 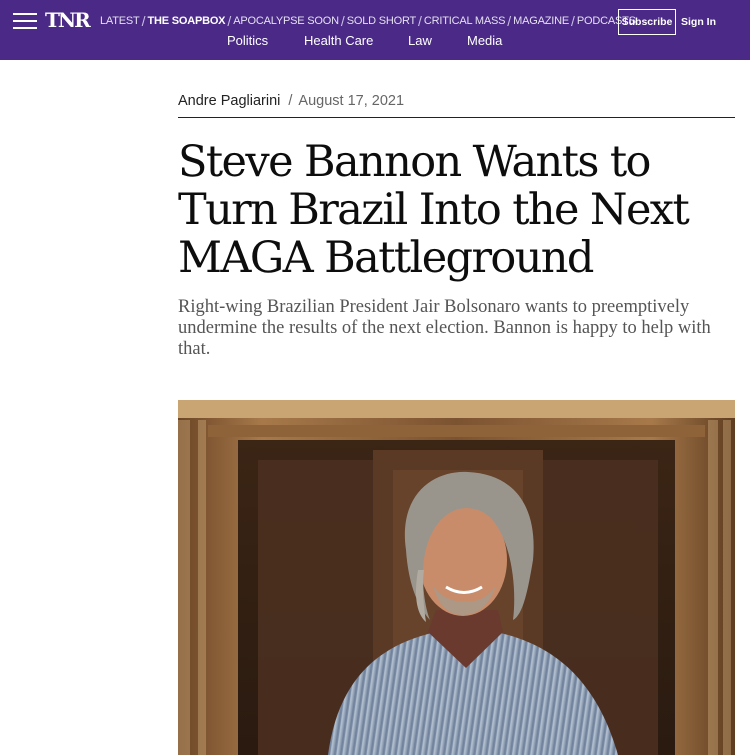 What do you see at coordinates (382, 21) in the screenshot?
I see `section-link-sold-short: SOLD SHORT` at bounding box center [382, 21].